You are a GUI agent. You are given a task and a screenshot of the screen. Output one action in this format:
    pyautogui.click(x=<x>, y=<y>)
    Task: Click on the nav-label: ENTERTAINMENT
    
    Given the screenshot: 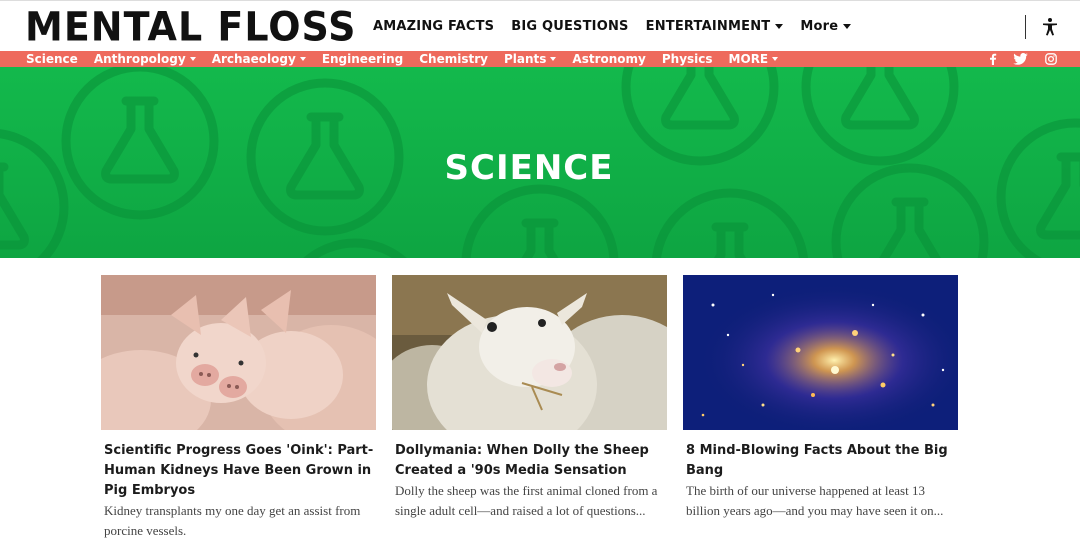 What is the action you would take?
    pyautogui.click(x=708, y=26)
    